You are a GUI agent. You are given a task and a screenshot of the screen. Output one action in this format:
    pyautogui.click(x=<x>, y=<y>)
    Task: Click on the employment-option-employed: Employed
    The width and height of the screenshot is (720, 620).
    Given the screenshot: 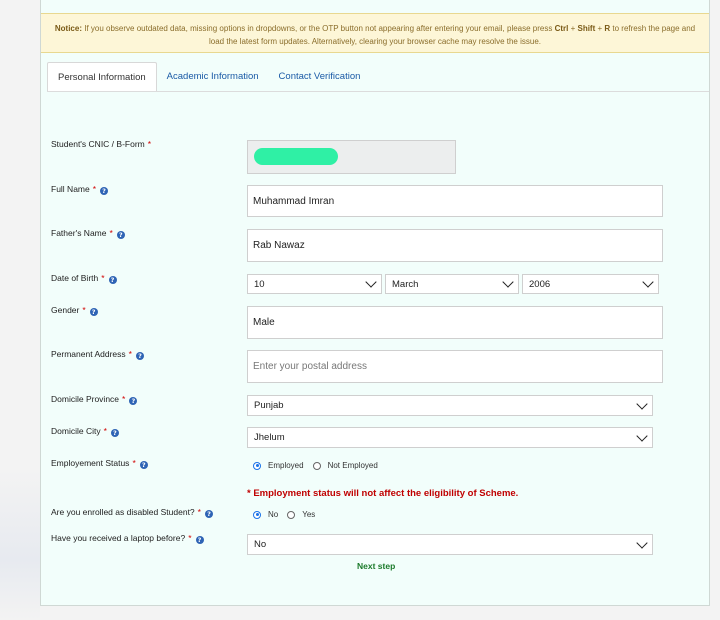 What is the action you would take?
    pyautogui.click(x=278, y=465)
    